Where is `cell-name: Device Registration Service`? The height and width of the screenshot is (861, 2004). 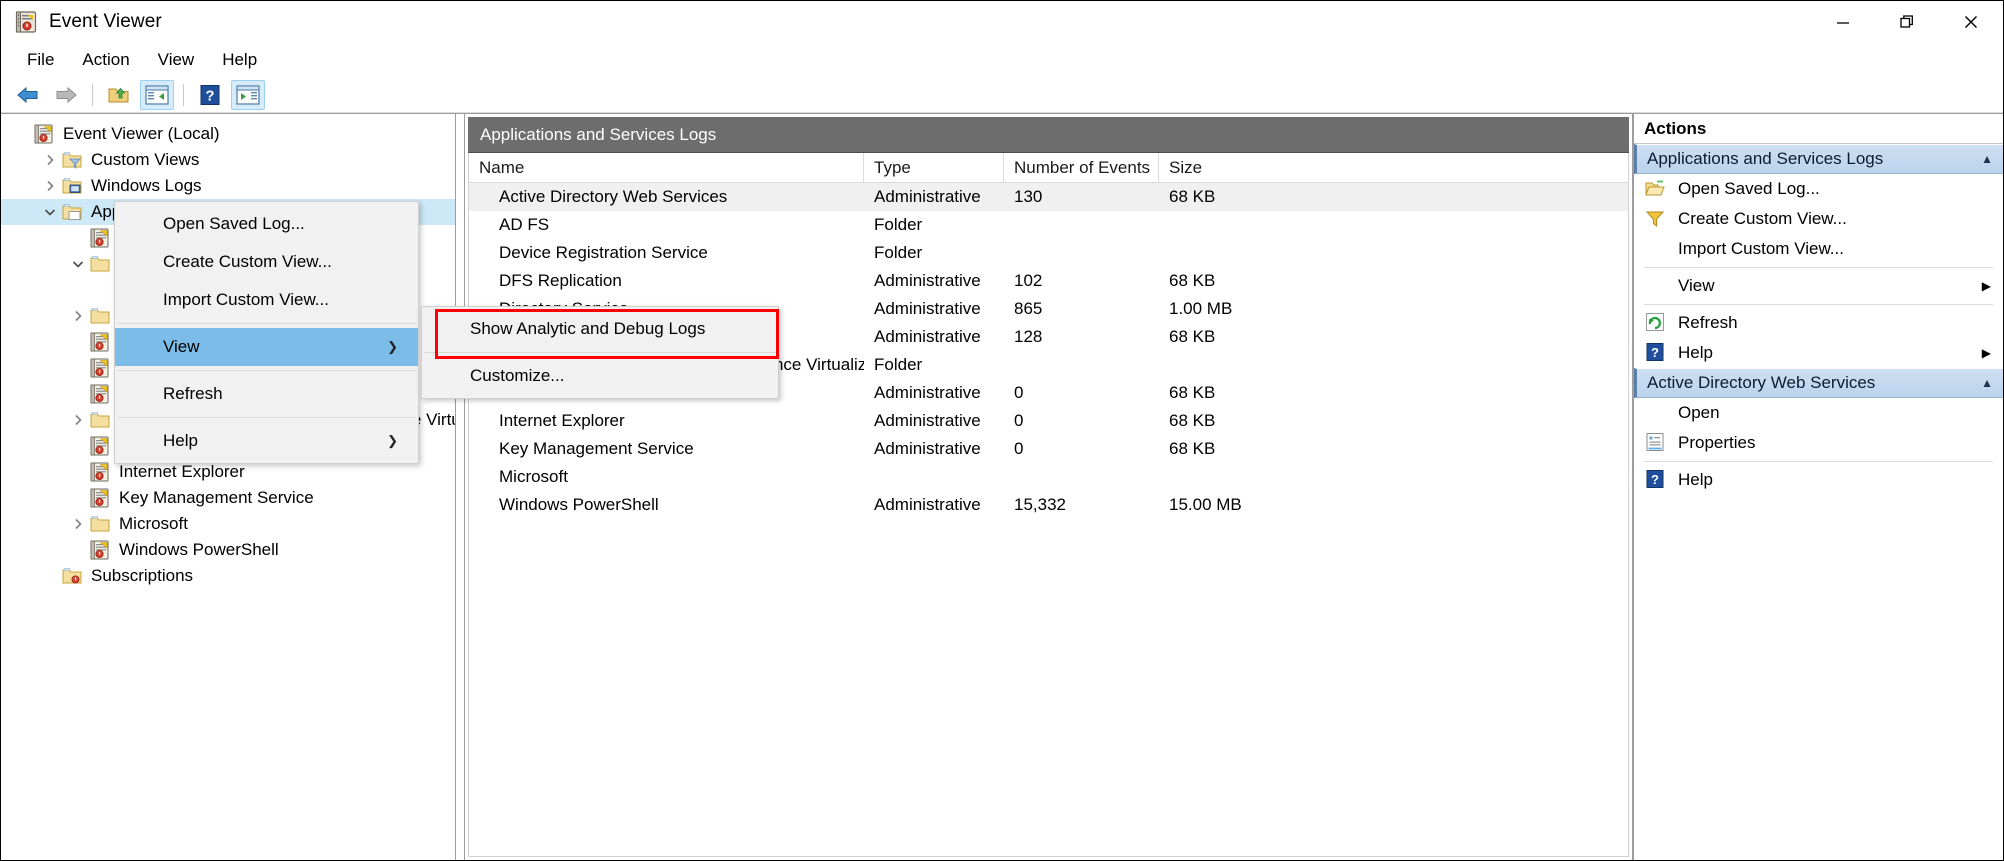 cell-name: Device Registration Service is located at coordinates (603, 252).